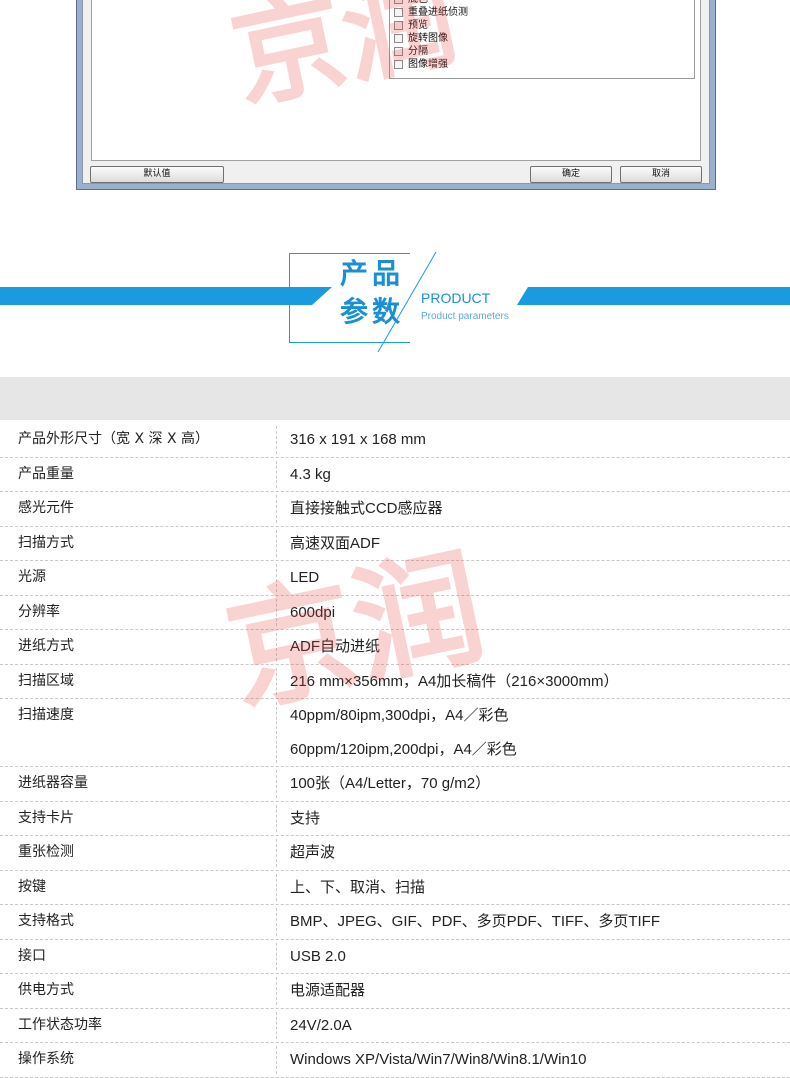  I want to click on table-row: 供电方式 电源适配器, so click(395, 991).